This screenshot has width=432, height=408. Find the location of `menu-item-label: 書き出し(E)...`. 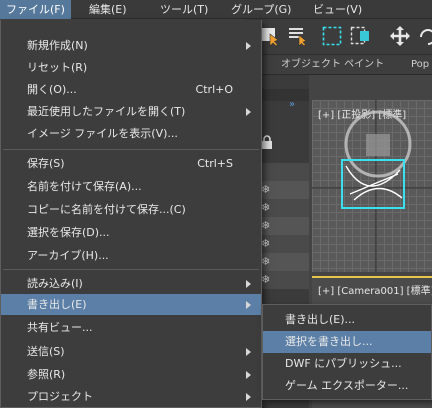

menu-item-label: 書き出し(E)... is located at coordinates (320, 319).